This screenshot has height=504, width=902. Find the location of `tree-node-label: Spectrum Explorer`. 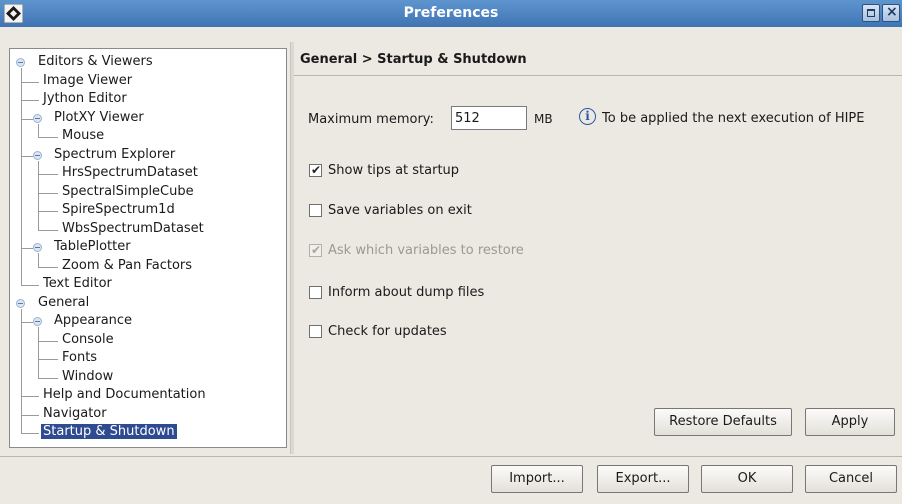

tree-node-label: Spectrum Explorer is located at coordinates (115, 154).